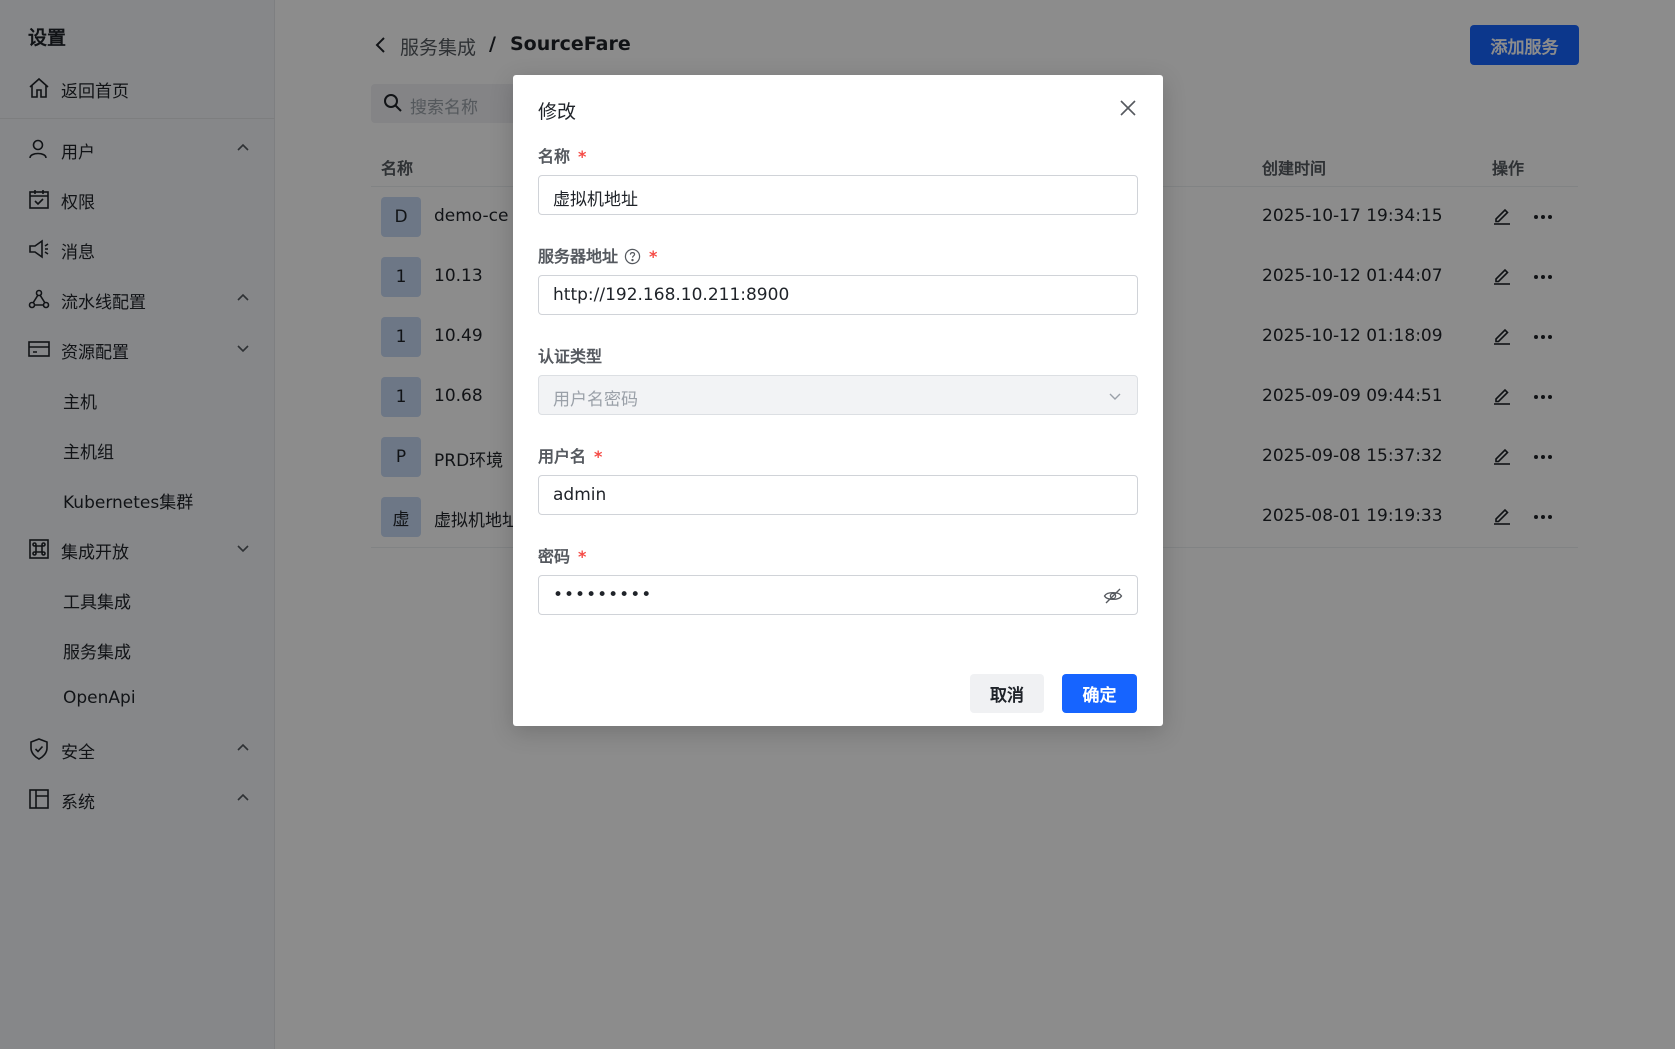  What do you see at coordinates (1007, 693) in the screenshot?
I see `cancel-button: 取消` at bounding box center [1007, 693].